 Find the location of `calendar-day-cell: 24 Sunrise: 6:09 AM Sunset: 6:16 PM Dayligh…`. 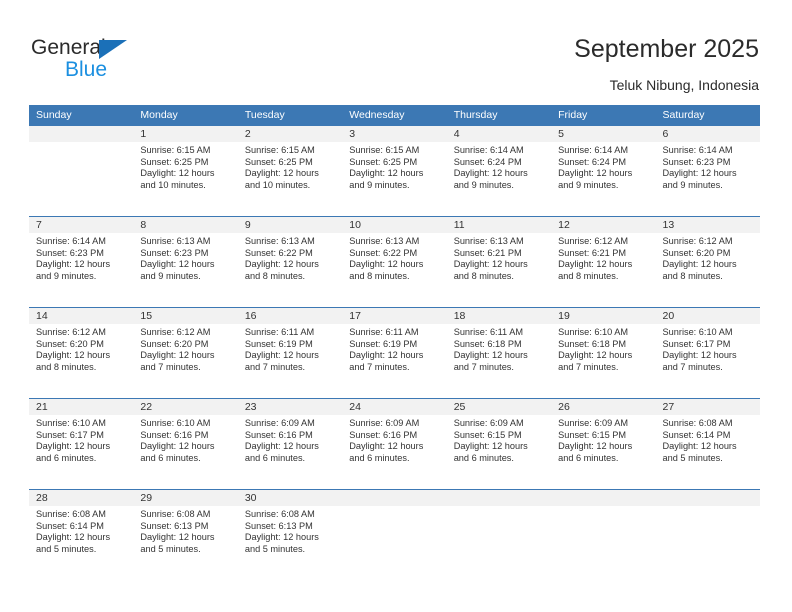

calendar-day-cell: 24 Sunrise: 6:09 AM Sunset: 6:16 PM Dayligh… is located at coordinates (394, 444).